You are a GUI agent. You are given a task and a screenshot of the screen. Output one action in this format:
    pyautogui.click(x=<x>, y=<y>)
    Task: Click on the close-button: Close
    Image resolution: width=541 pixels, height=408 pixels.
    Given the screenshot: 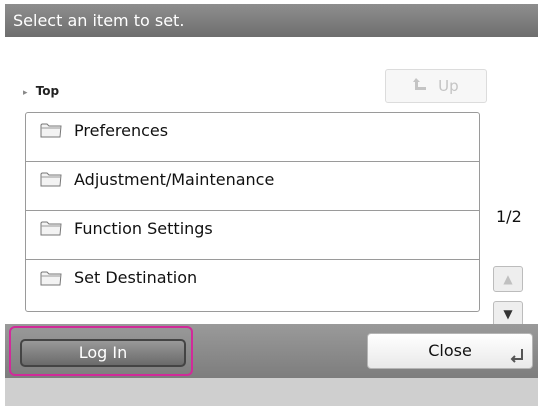 What is the action you would take?
    pyautogui.click(x=450, y=351)
    